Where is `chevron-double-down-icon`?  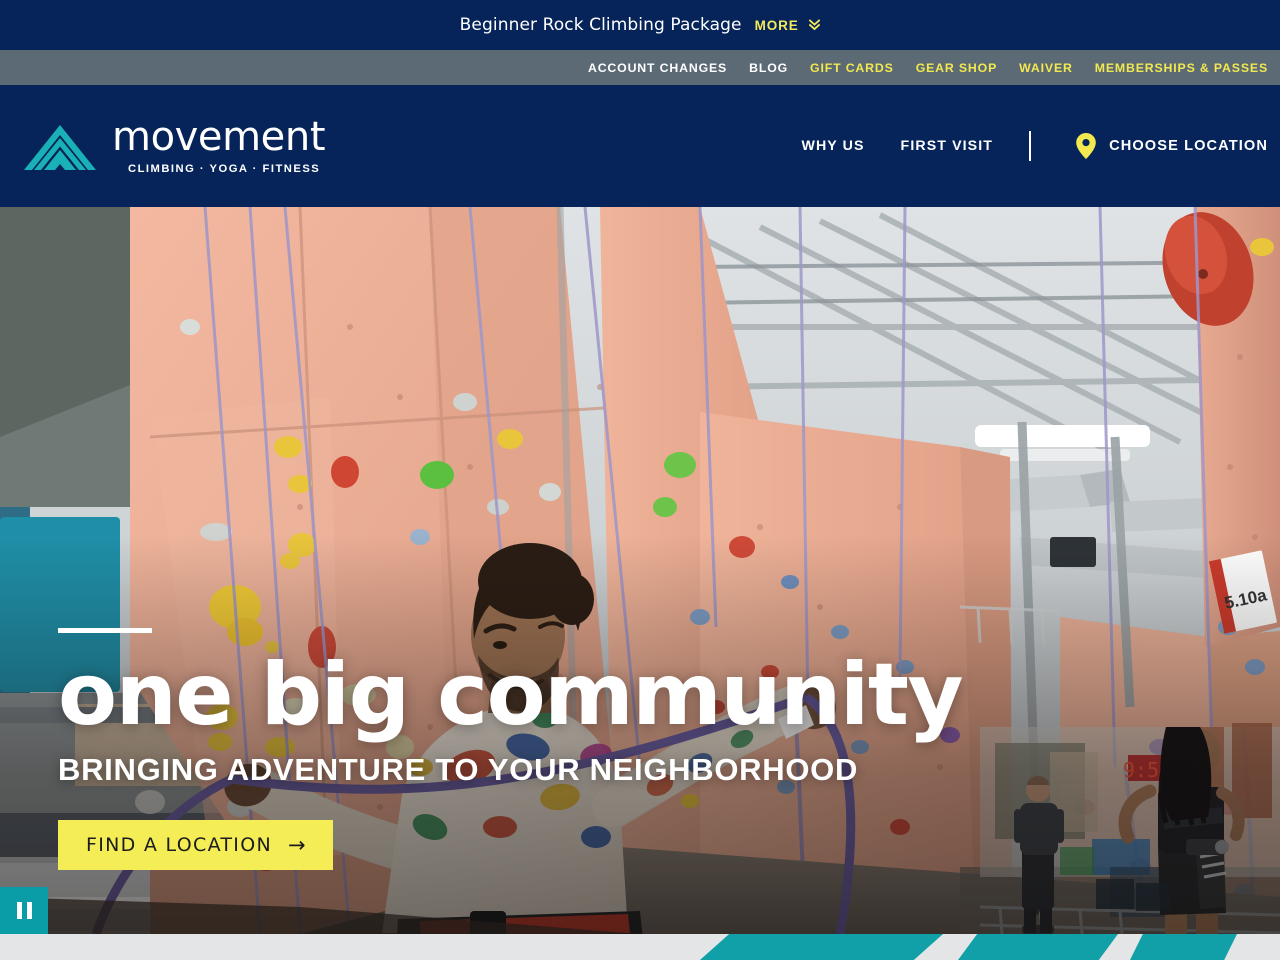
chevron-double-down-icon is located at coordinates (815, 26).